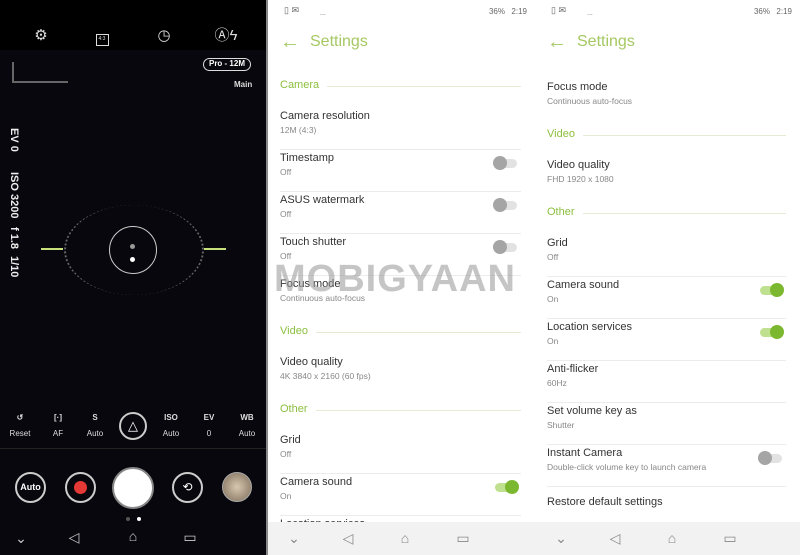 This screenshot has height=555, width=800. Describe the element at coordinates (400, 332) in the screenshot. I see `section-divider` at that location.